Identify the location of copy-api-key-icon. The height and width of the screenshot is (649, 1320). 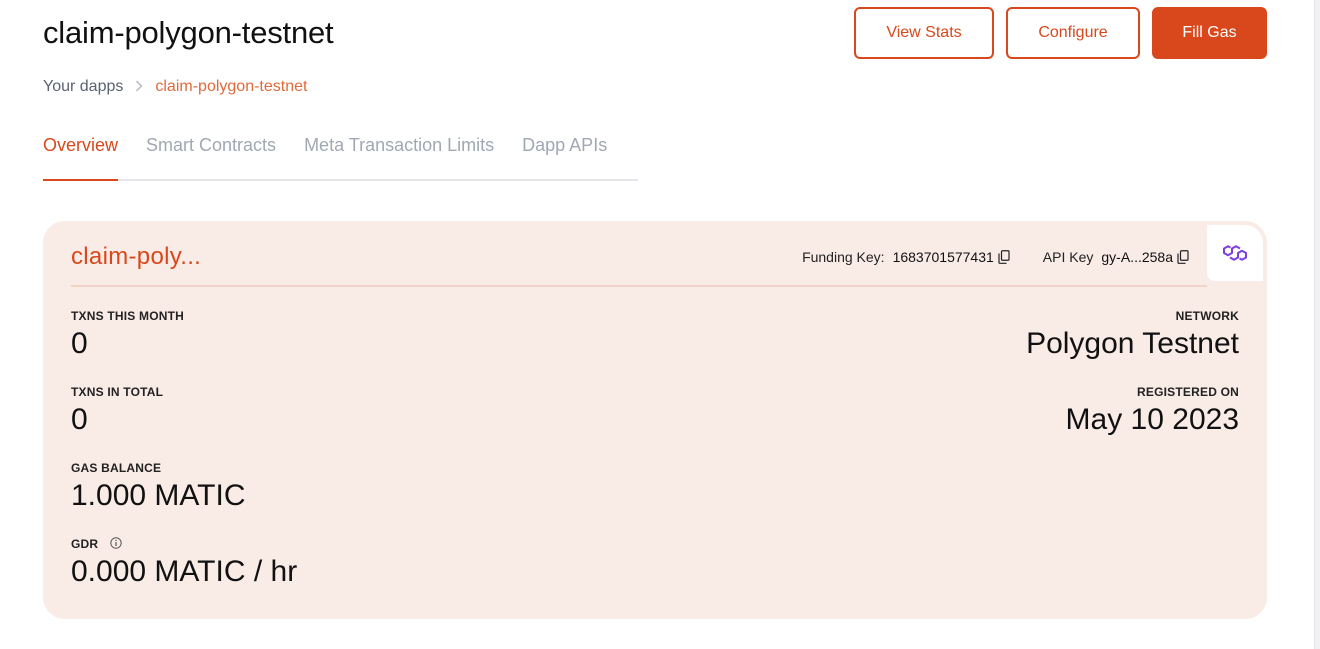
(1183, 257).